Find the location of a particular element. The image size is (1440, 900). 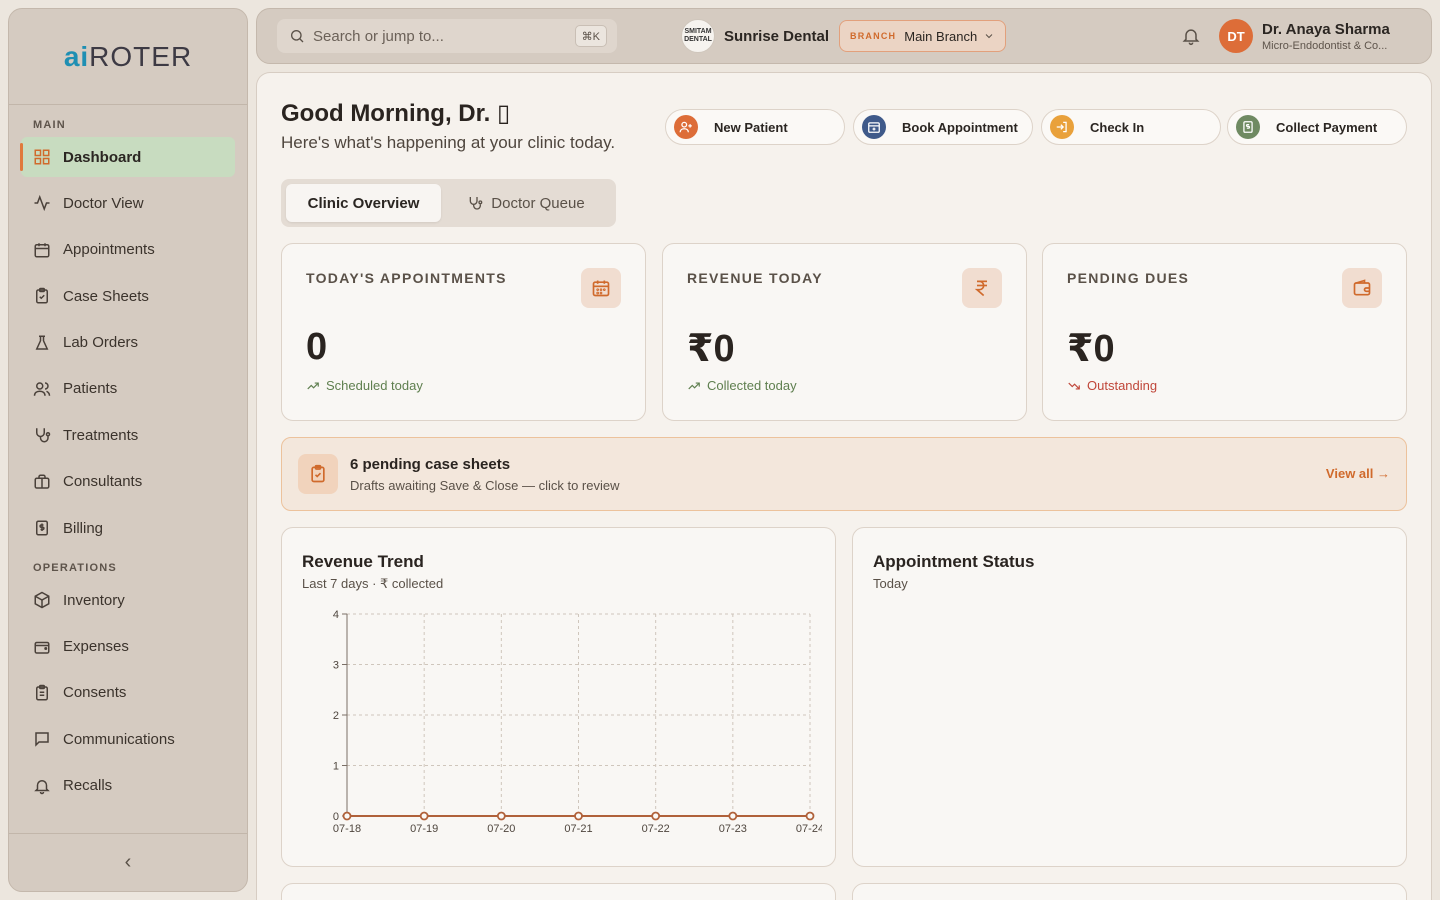

branch-name: Main Branch is located at coordinates (941, 36).